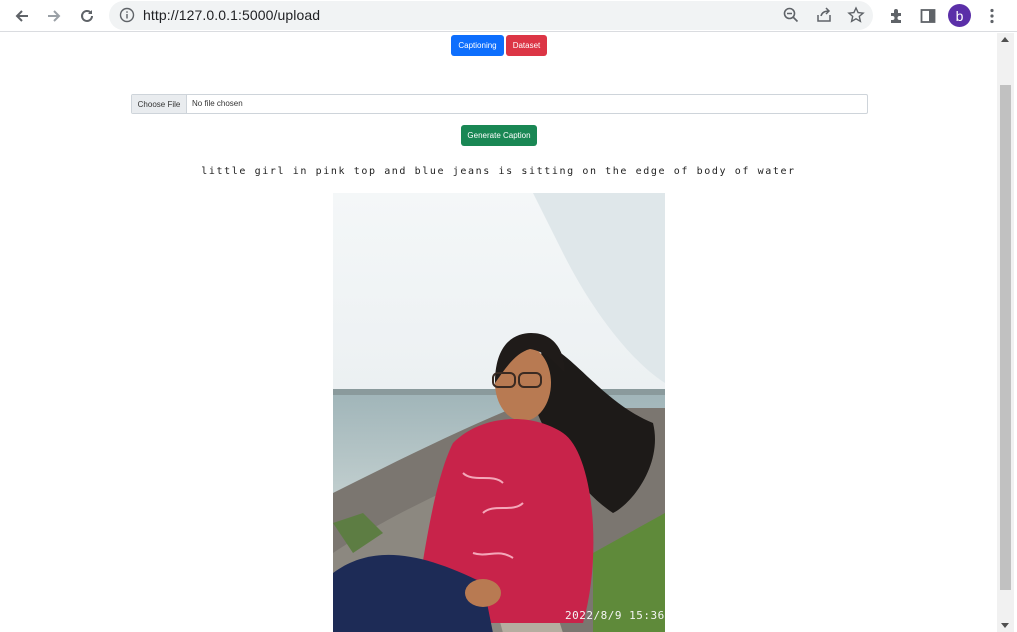  I want to click on share-icon, so click(824, 15).